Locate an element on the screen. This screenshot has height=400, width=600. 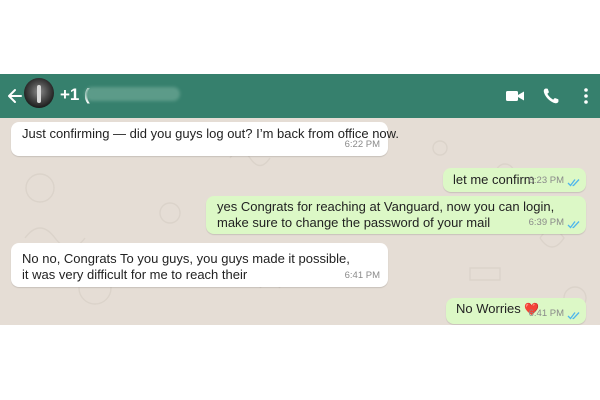
message-text-container: No Worries ❤️ is located at coordinates (497, 309).